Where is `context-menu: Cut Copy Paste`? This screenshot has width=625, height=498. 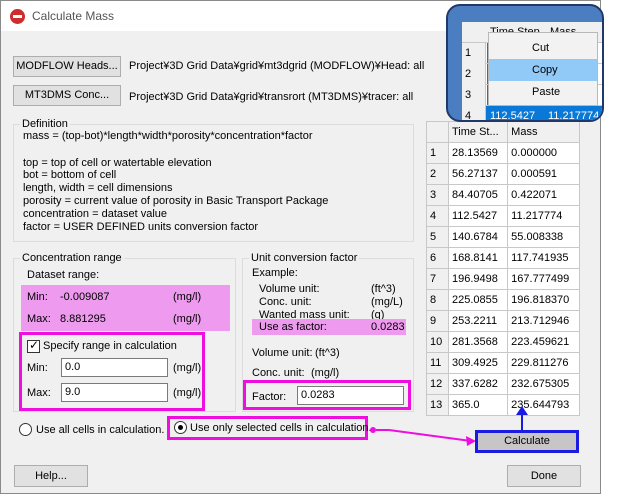
context-menu: Cut Copy Paste is located at coordinates (543, 69).